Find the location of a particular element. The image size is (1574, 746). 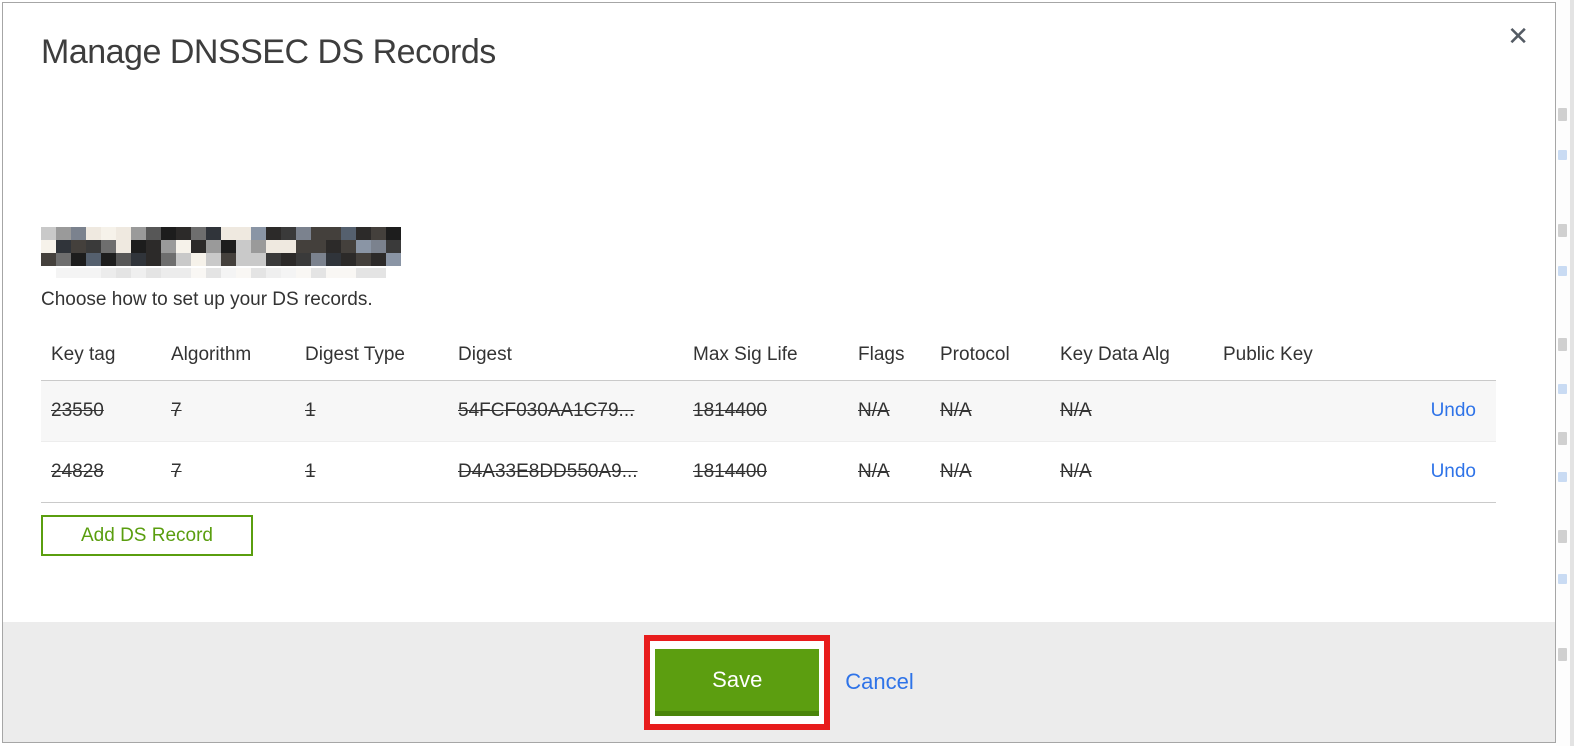

column-header-key-tag: Key tag is located at coordinates (83, 354).